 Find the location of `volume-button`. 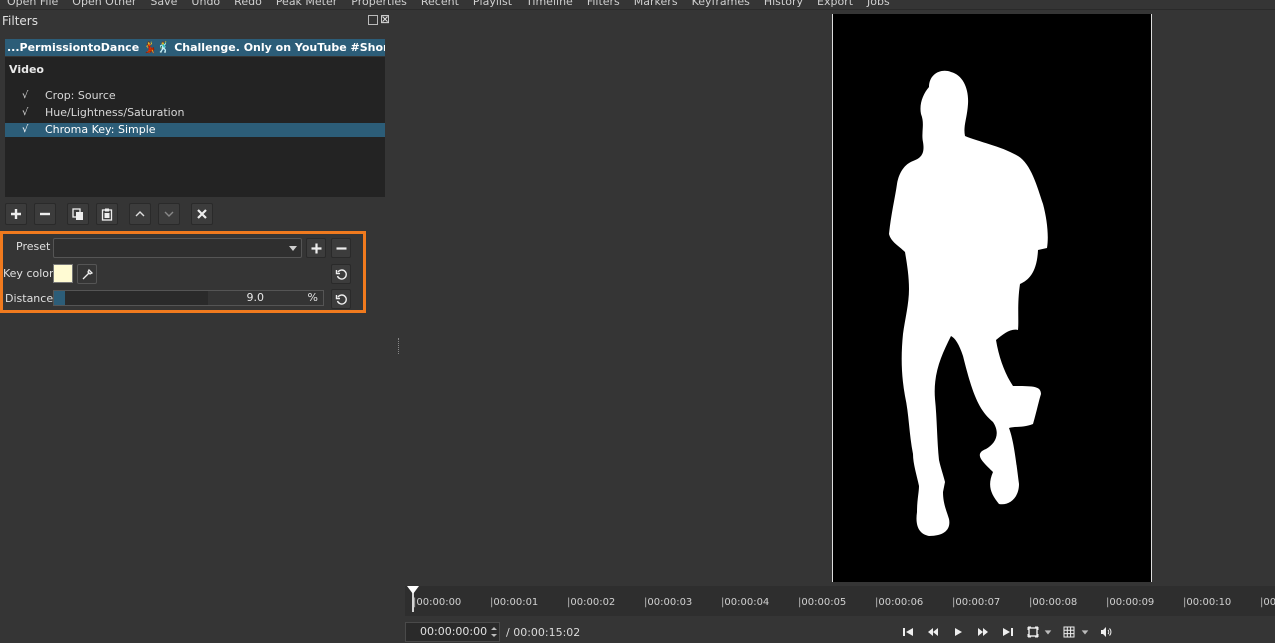

volume-button is located at coordinates (1106, 632).